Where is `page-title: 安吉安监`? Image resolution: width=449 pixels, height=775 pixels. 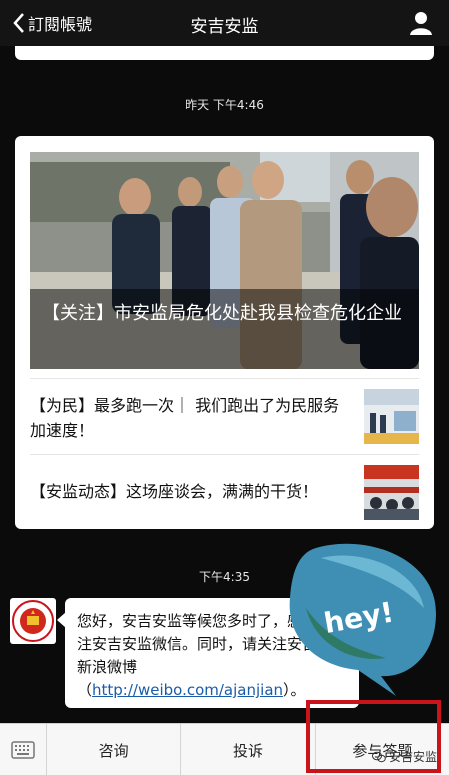 page-title: 安吉安监 is located at coordinates (224, 27).